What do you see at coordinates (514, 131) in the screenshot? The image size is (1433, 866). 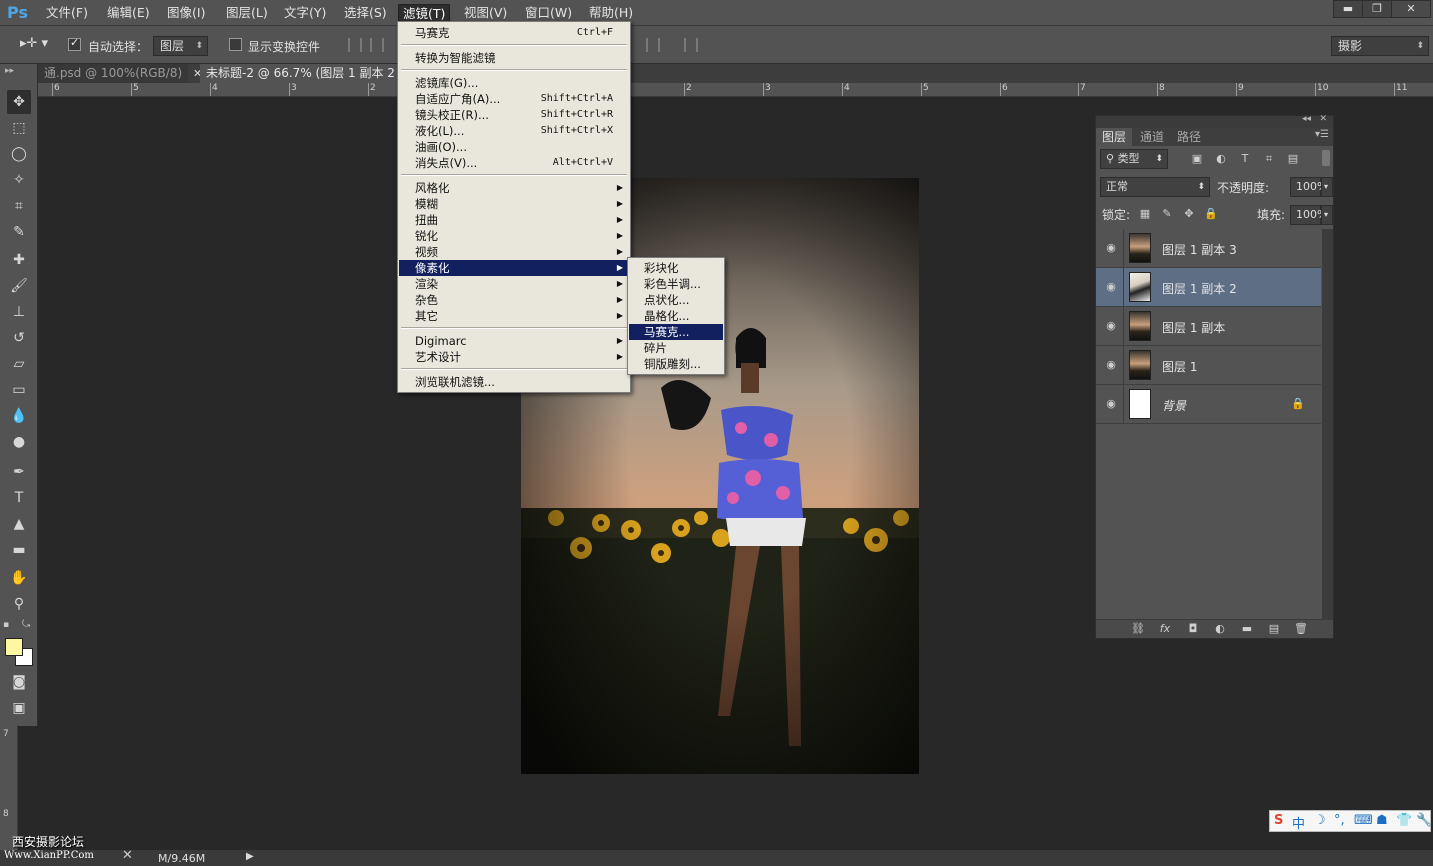 I see `filter-menu-item: 液化(L)... Shift+Ctrl+X` at bounding box center [514, 131].